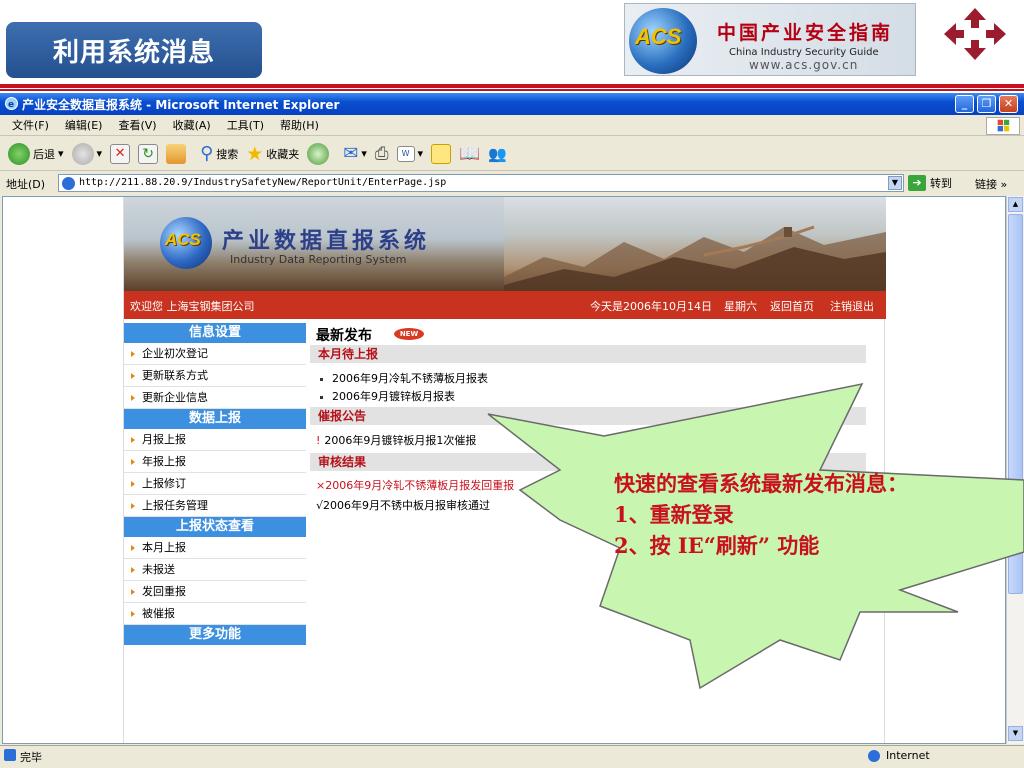  What do you see at coordinates (215, 462) in the screenshot?
I see `sidebar-item-yearly: 年报上报` at bounding box center [215, 462].